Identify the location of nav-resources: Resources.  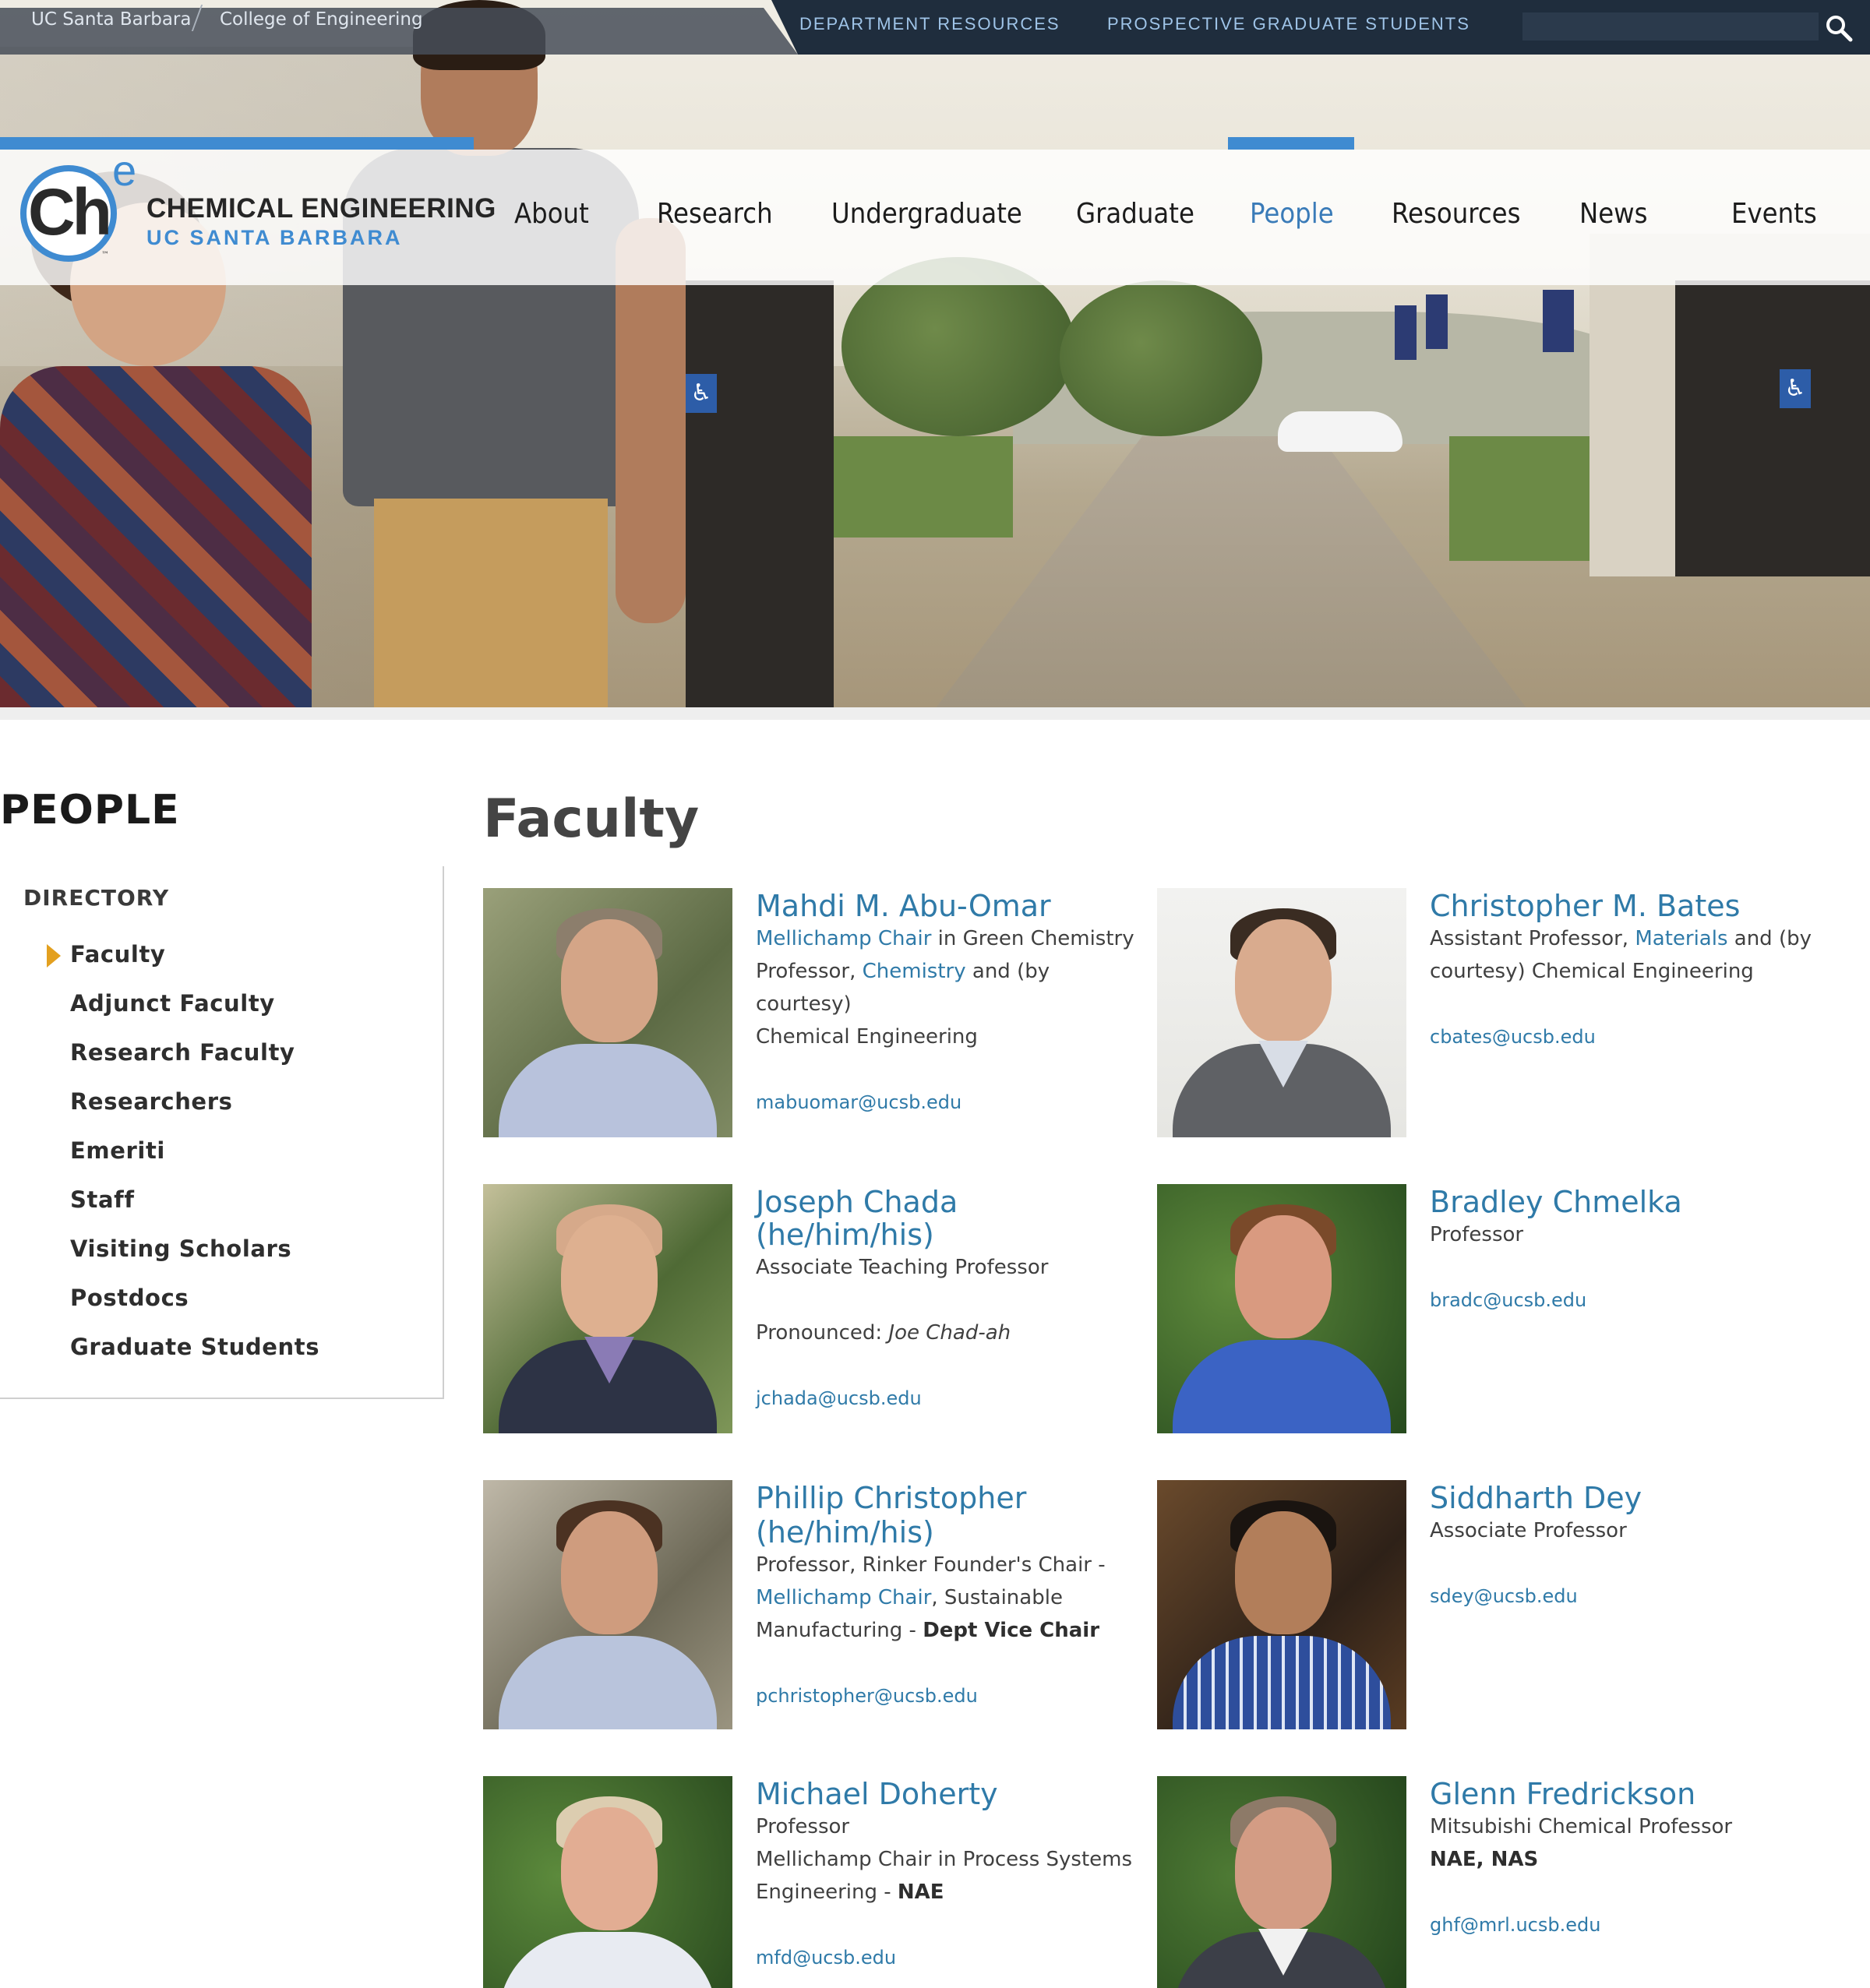
(1456, 214).